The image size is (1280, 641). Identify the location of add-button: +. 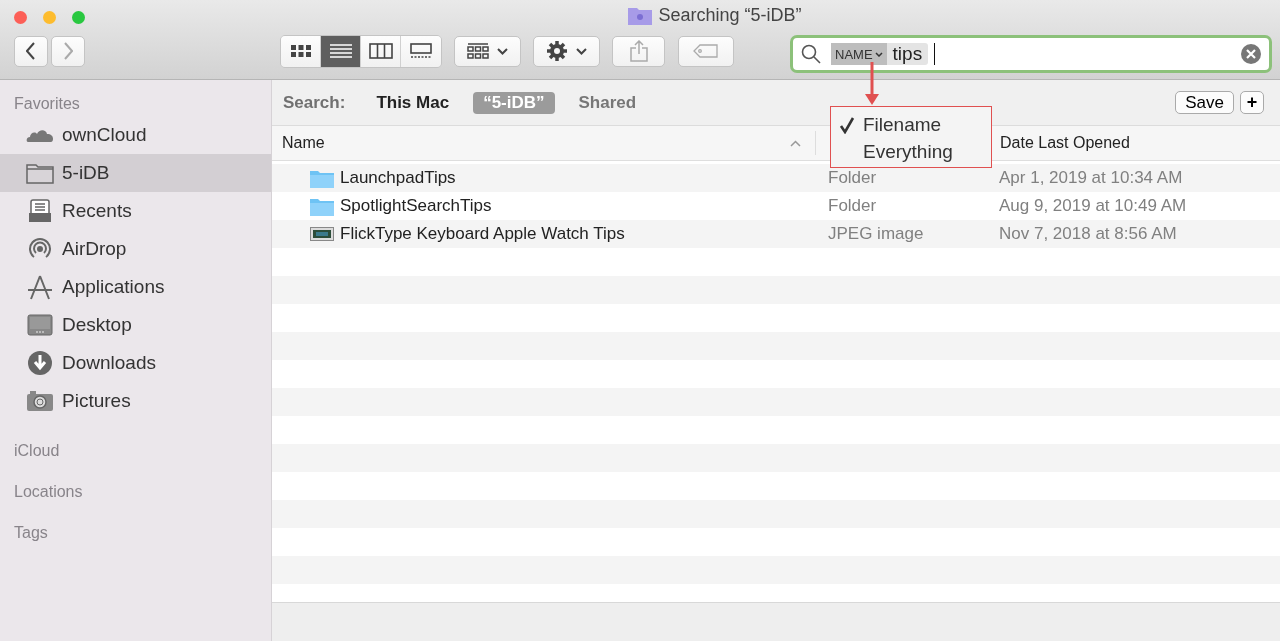
(1252, 102).